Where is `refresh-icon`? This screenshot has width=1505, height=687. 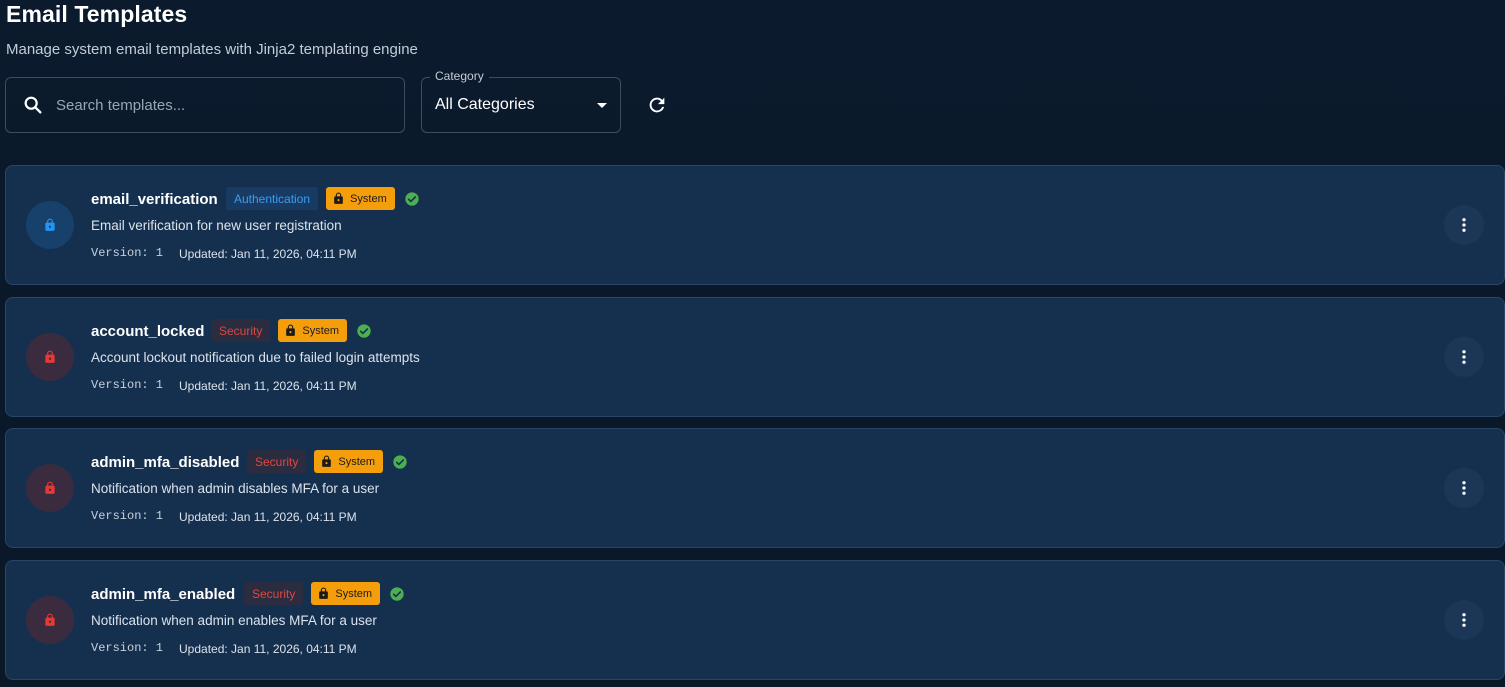
refresh-icon is located at coordinates (657, 105).